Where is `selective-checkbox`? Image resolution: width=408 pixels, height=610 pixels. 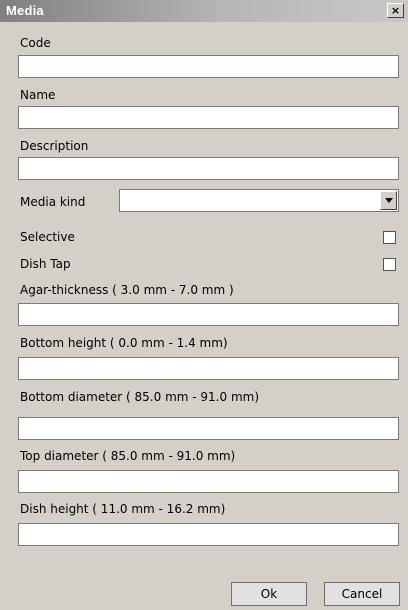 selective-checkbox is located at coordinates (389, 237).